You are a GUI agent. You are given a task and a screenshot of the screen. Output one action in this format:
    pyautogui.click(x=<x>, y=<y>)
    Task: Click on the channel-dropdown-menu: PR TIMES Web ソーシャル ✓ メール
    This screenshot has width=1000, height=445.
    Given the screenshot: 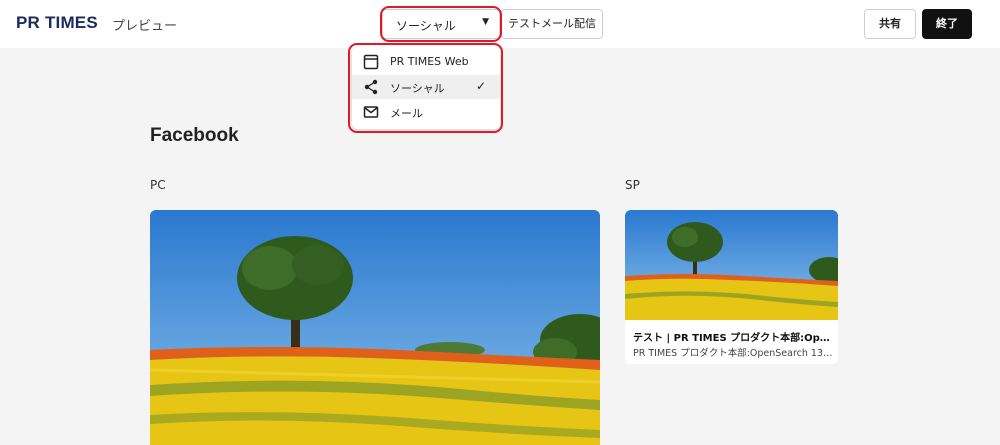 What is the action you would take?
    pyautogui.click(x=426, y=87)
    